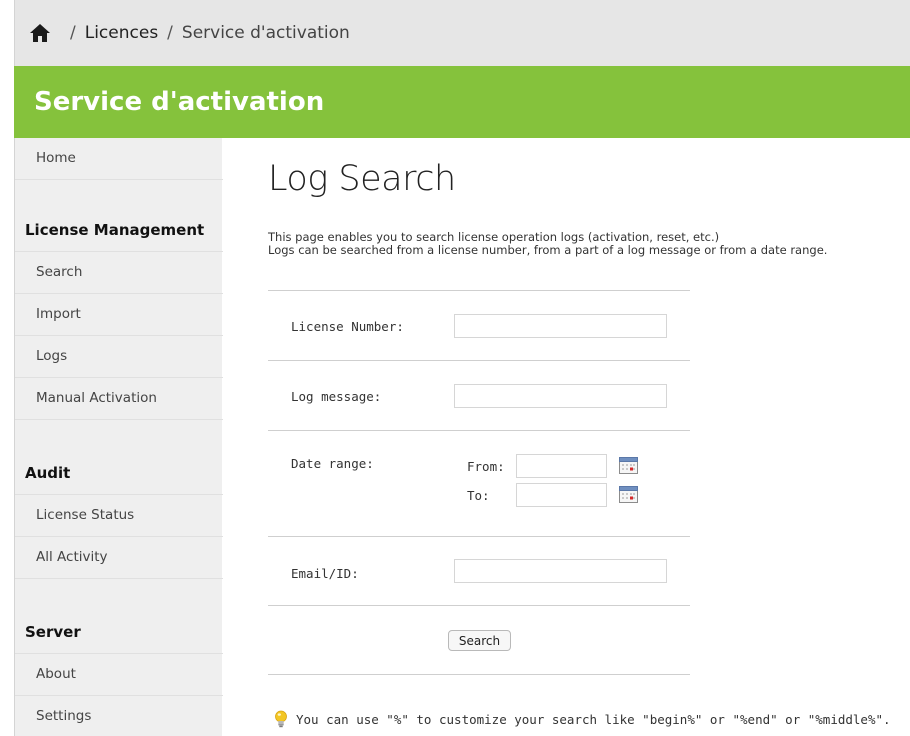 This screenshot has width=910, height=736. What do you see at coordinates (560, 326) in the screenshot?
I see `license-number-input` at bounding box center [560, 326].